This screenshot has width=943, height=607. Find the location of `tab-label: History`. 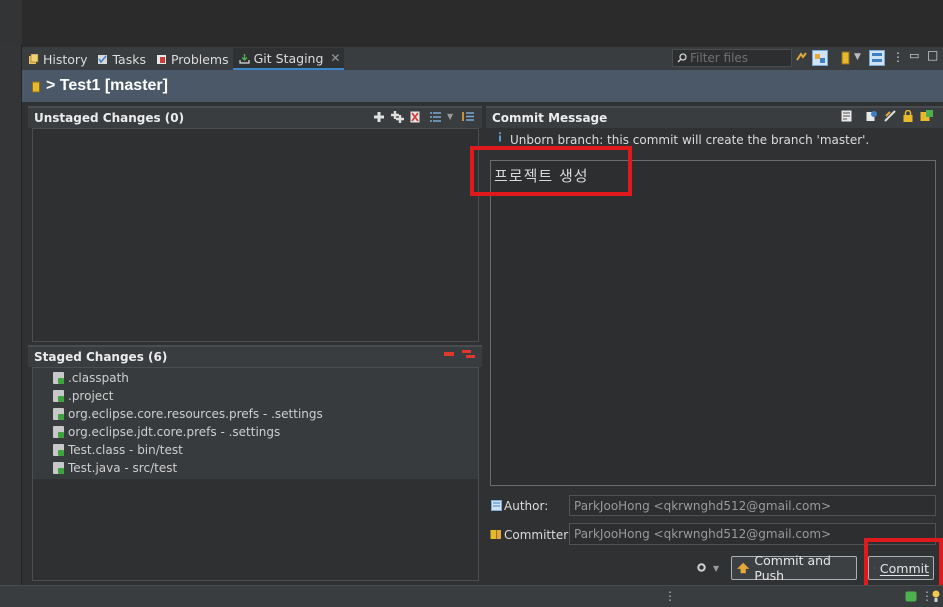

tab-label: History is located at coordinates (65, 59).